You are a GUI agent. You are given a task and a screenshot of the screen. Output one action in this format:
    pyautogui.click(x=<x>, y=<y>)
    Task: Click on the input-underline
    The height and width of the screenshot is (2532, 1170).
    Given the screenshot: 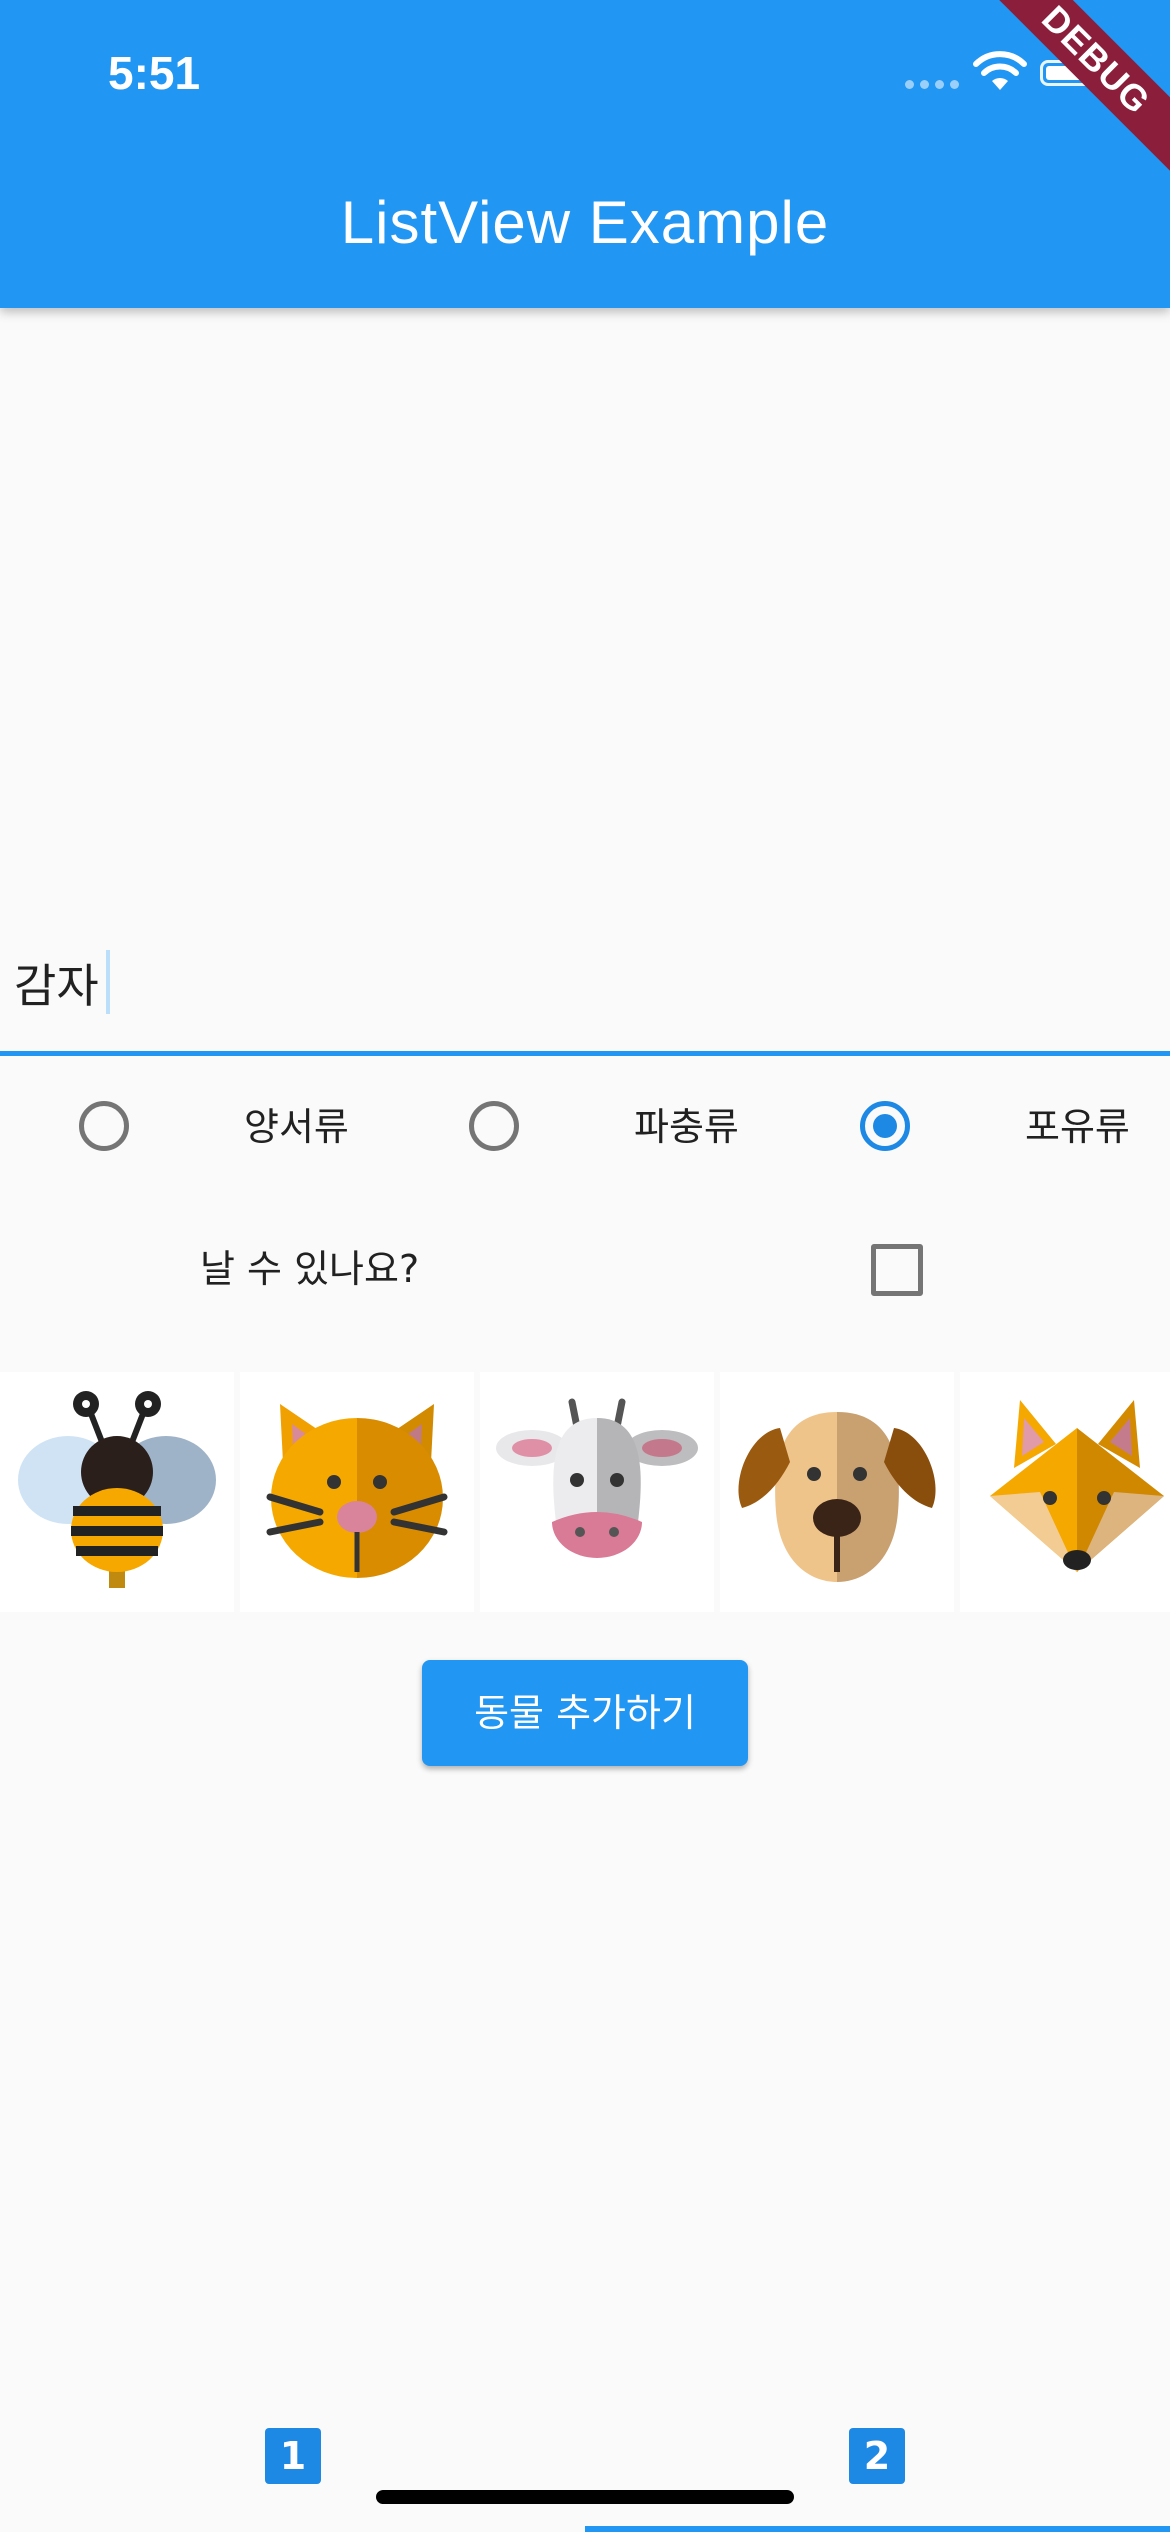 What is the action you would take?
    pyautogui.click(x=585, y=1053)
    